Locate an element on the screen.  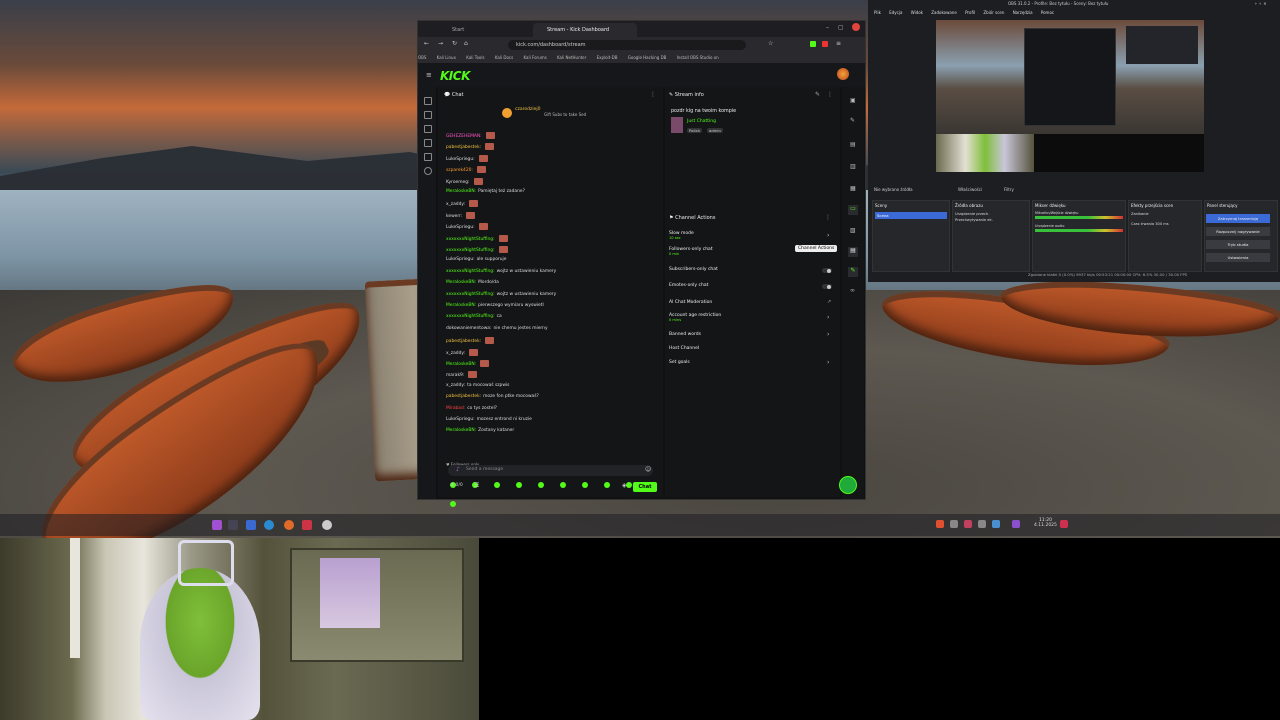
home-icon is located at coordinates (428, 101).